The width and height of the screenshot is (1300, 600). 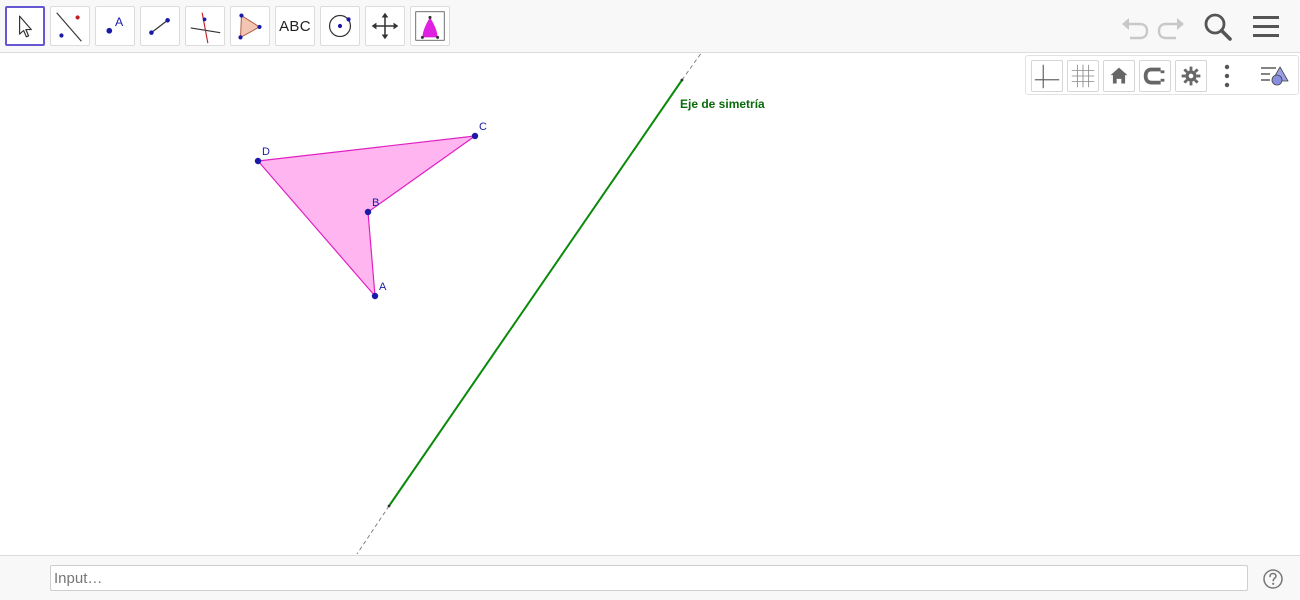 I want to click on algebra-view-toggle-icon, so click(x=1275, y=76).